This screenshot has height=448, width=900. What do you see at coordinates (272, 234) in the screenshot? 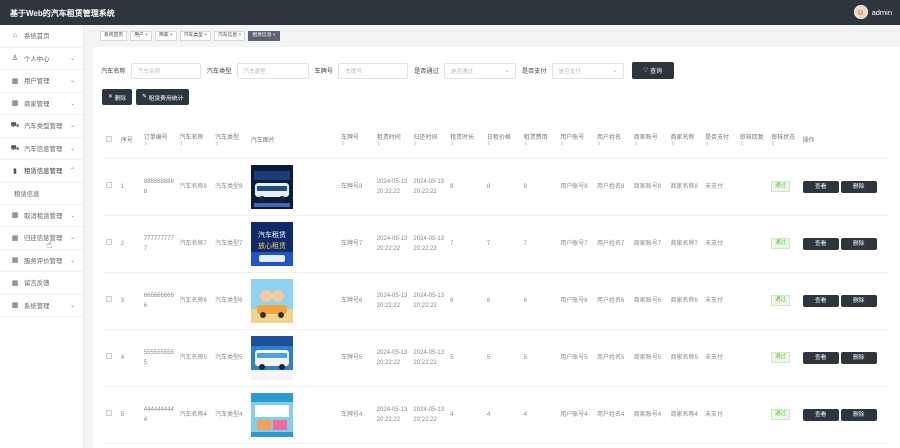
I see `svg-text: 汽车租赁` at bounding box center [272, 234].